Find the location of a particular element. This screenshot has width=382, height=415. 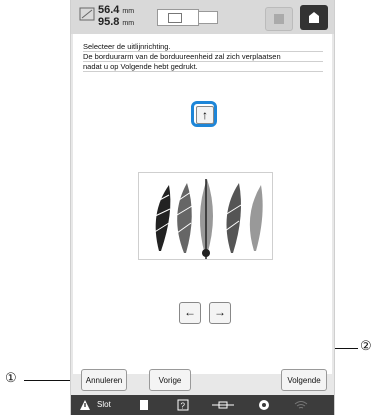

home-button is located at coordinates (314, 17).